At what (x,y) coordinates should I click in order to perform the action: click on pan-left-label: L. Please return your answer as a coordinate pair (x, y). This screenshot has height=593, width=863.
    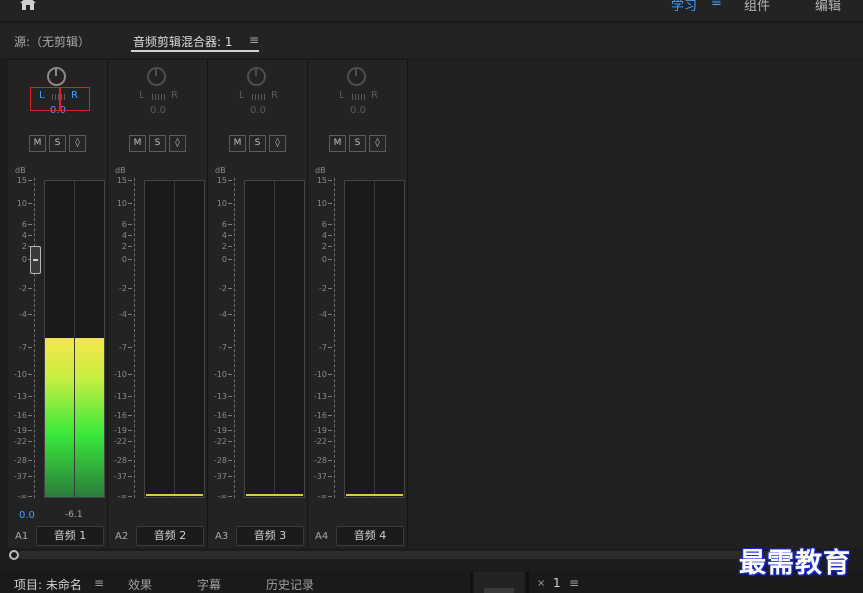
    Looking at the image, I should click on (142, 95).